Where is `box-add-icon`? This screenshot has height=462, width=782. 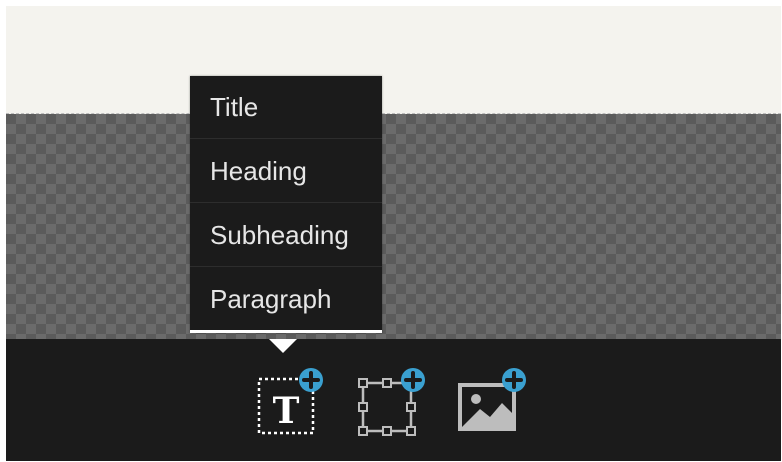
box-add-icon is located at coordinates (391, 402).